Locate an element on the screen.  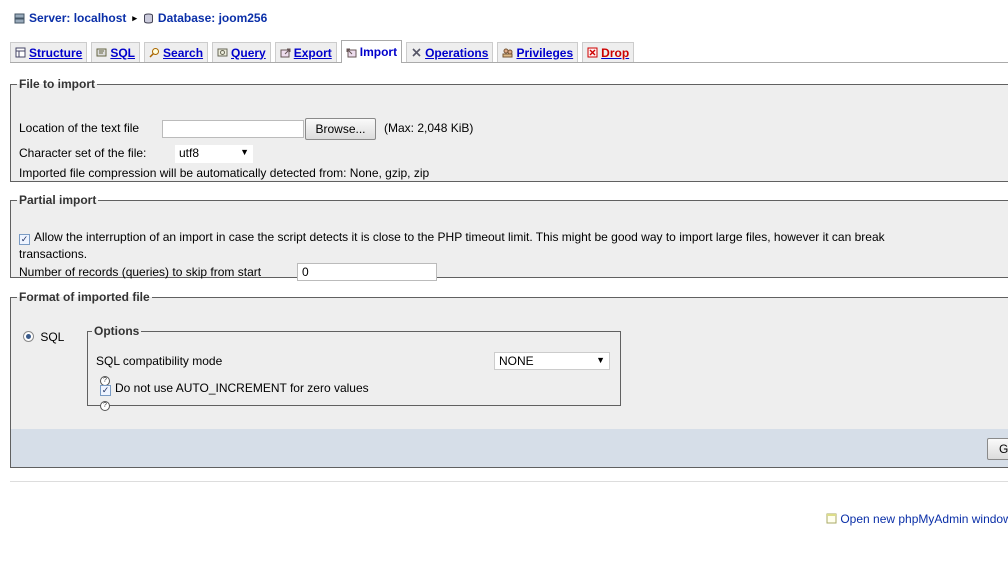
tab-search: Search is located at coordinates (176, 52).